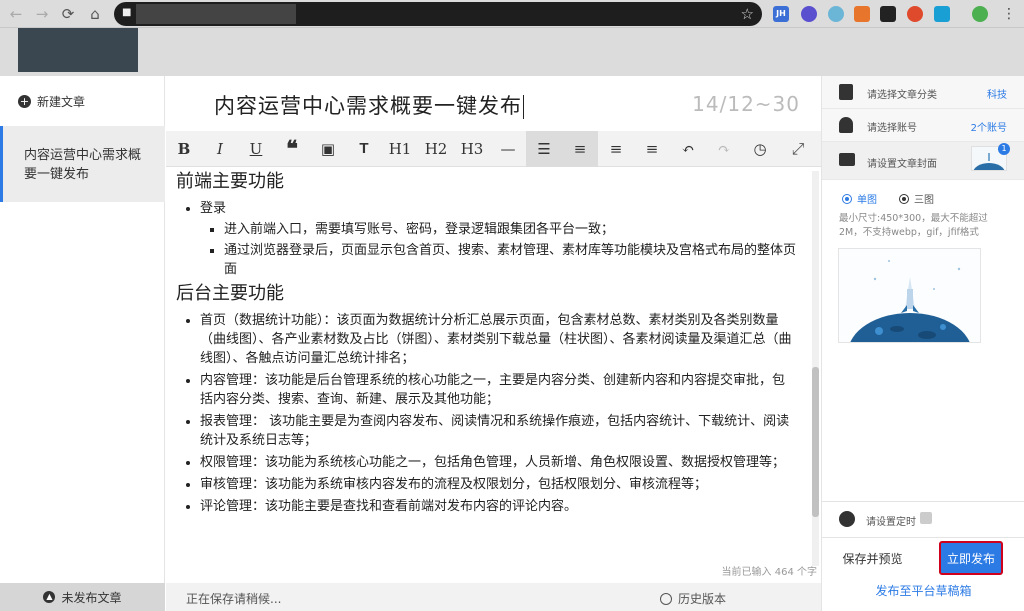 The width and height of the screenshot is (1024, 611). I want to click on history-versions-button: 历史版本, so click(693, 598).